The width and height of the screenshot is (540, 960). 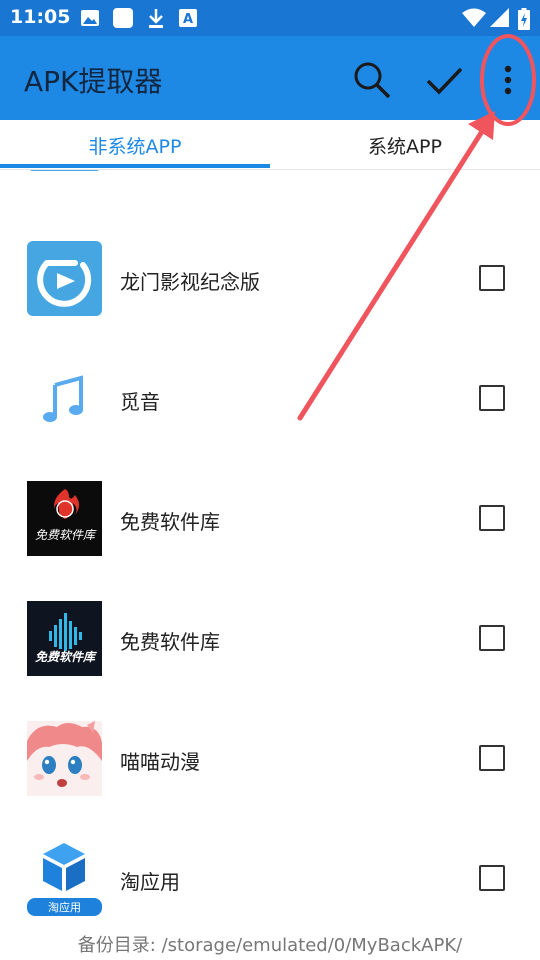 I want to click on list-item: 喵喵动漫, so click(x=270, y=760).